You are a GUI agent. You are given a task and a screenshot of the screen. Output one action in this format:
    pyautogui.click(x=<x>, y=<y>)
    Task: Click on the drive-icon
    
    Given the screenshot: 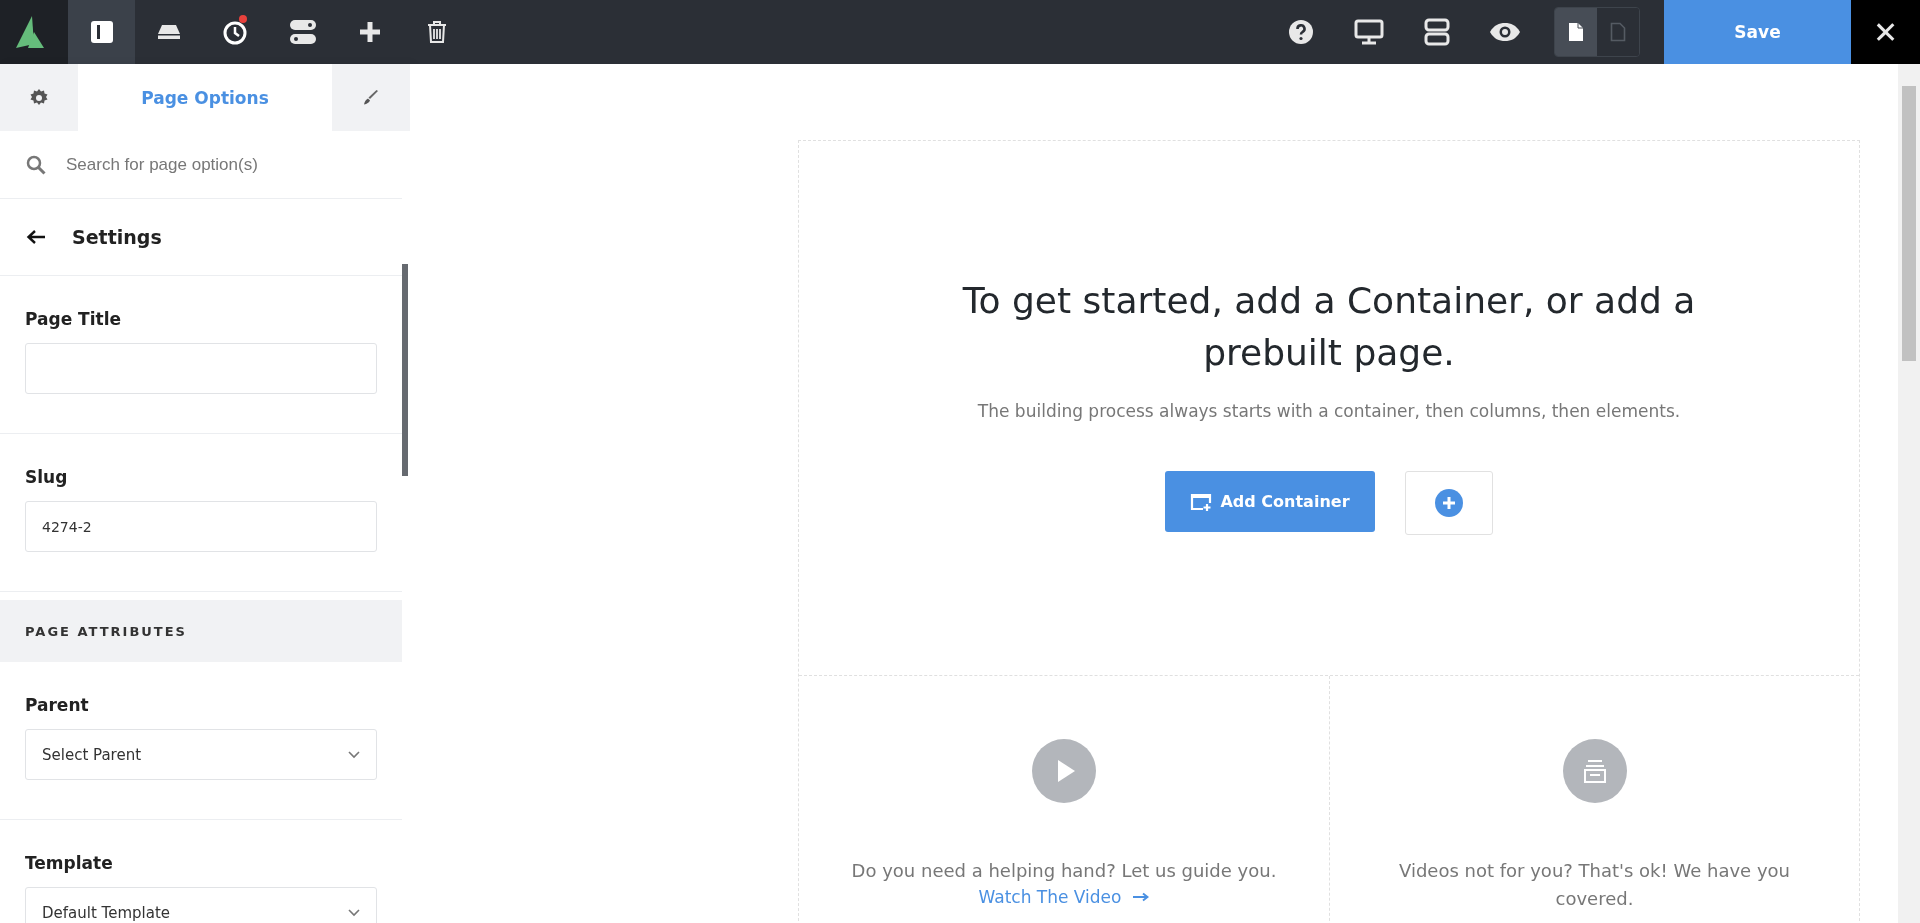 What is the action you would take?
    pyautogui.click(x=168, y=32)
    